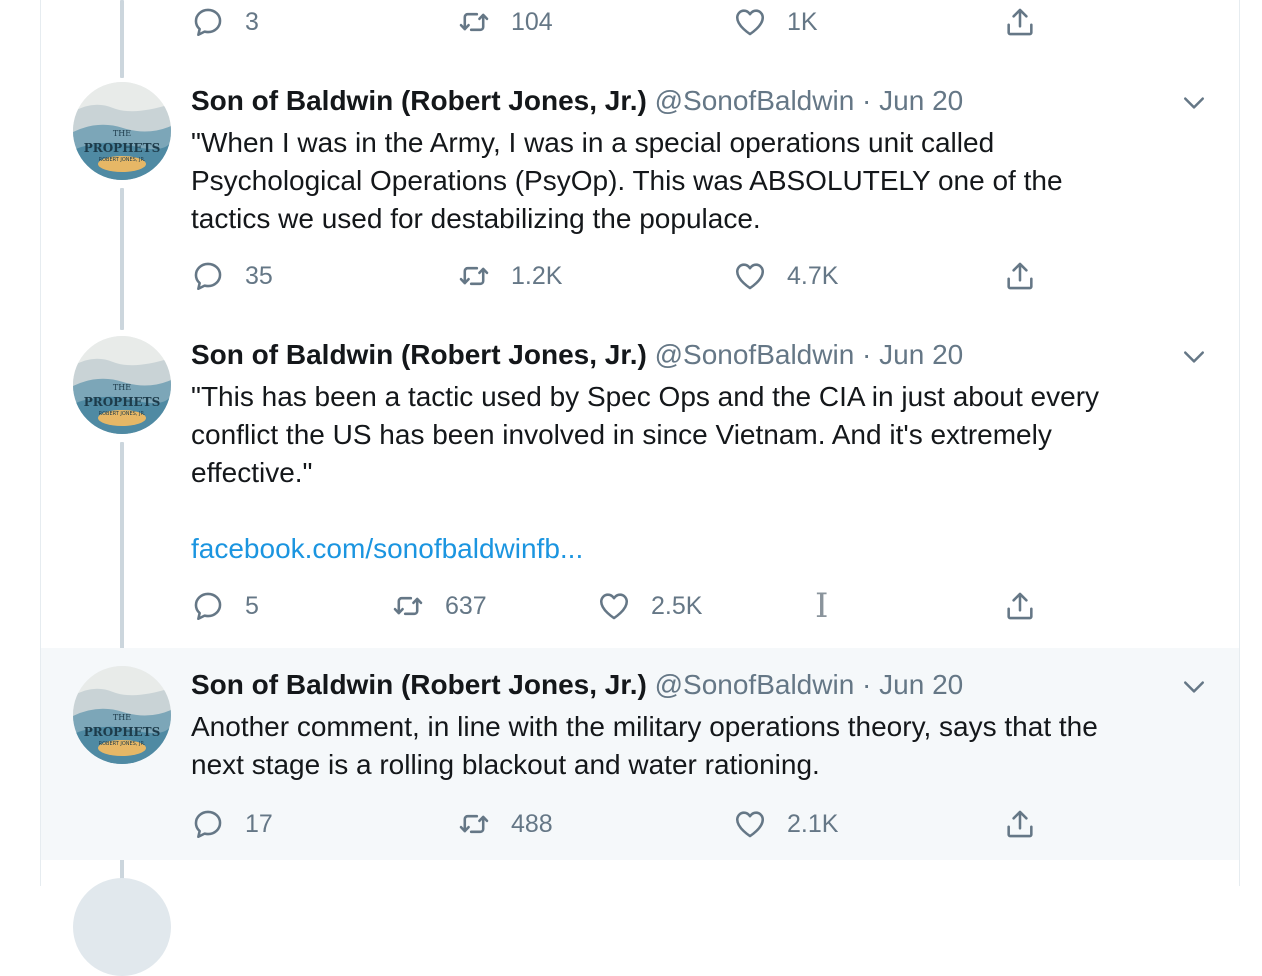 The width and height of the screenshot is (1262, 976). I want to click on like-button: 2.5K, so click(649, 606).